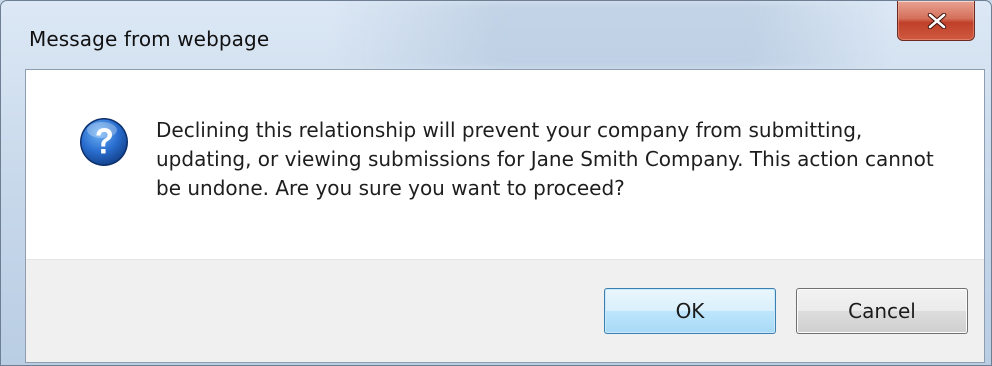  I want to click on window-title: Message from webpage, so click(149, 39).